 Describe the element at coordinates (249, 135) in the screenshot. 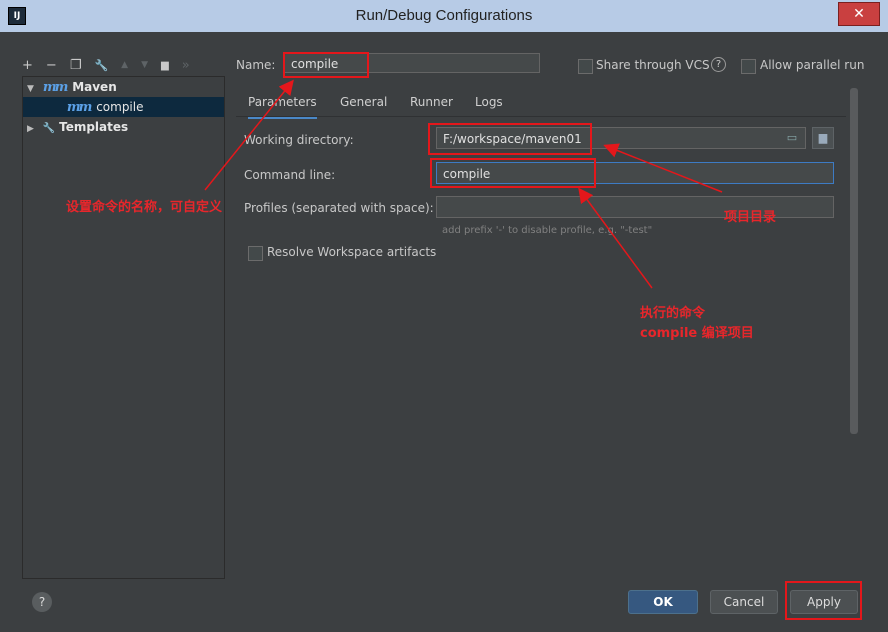

I see `name-arrow` at that location.